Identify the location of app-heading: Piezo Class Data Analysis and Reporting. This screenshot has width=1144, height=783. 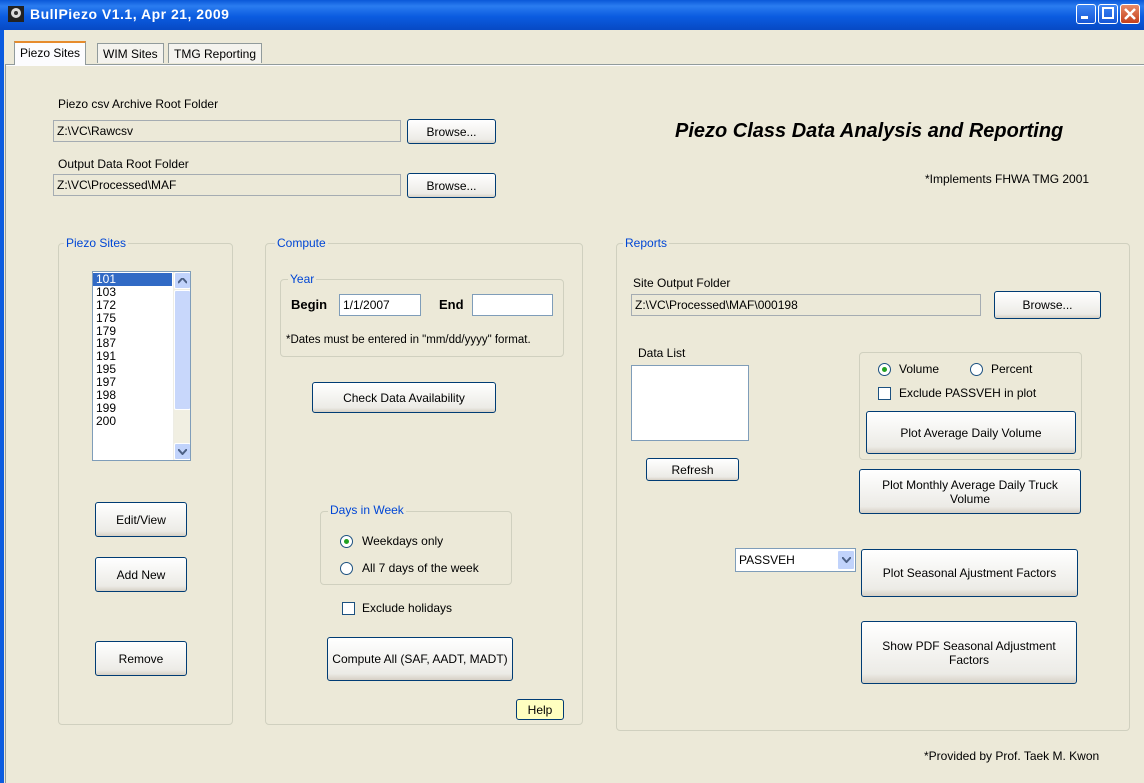
(869, 131).